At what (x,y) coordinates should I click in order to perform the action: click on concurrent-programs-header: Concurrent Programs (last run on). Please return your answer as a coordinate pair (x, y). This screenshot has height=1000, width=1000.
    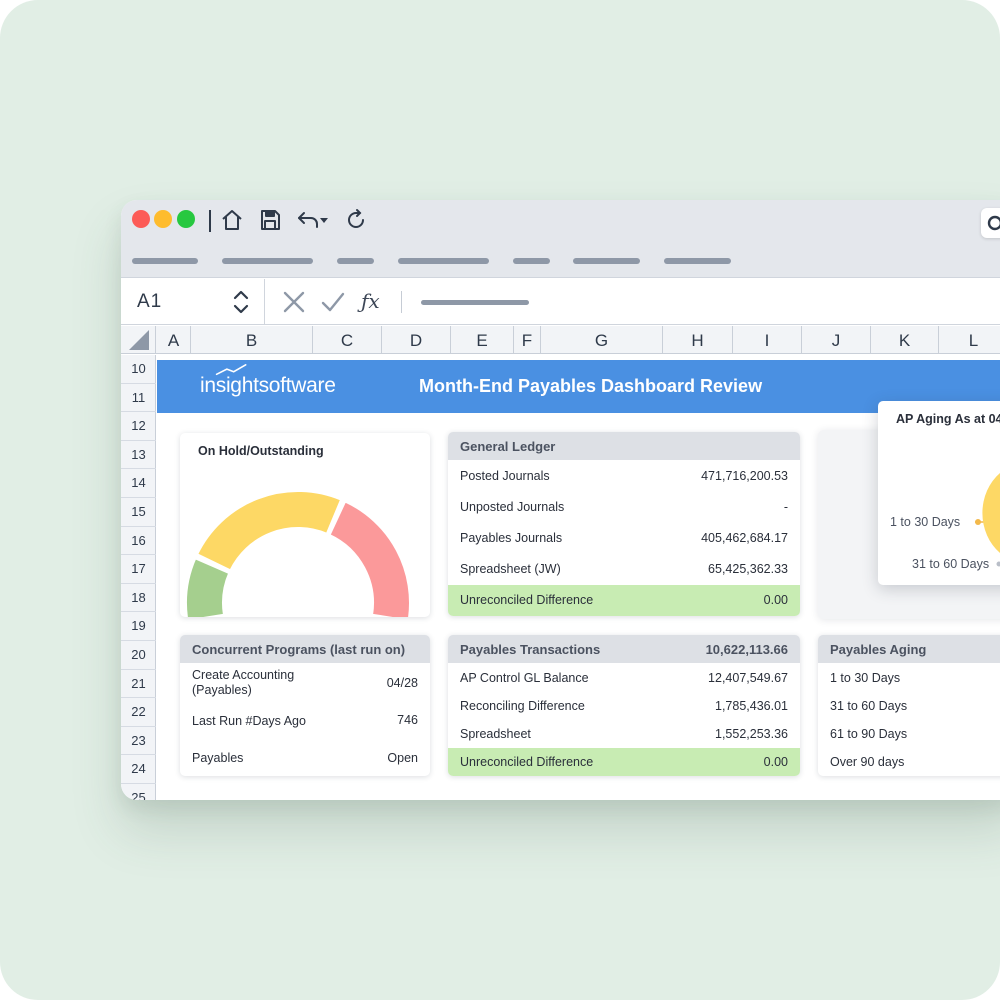
    Looking at the image, I should click on (305, 649).